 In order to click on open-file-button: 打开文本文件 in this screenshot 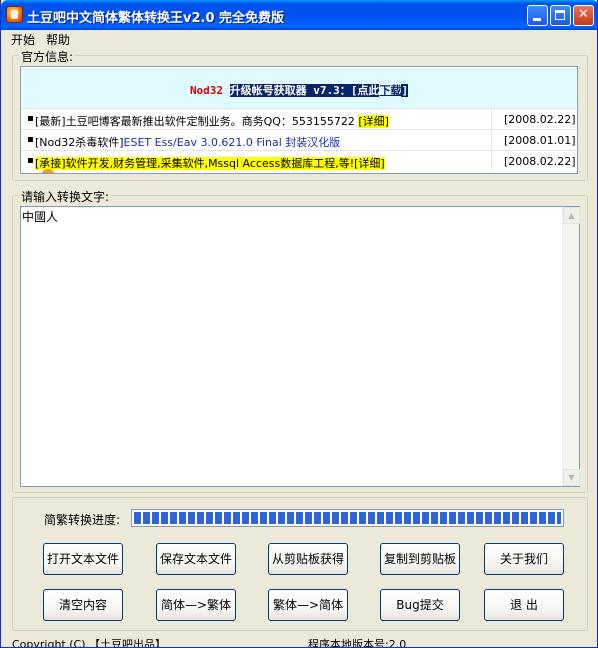, I will do `click(83, 559)`.